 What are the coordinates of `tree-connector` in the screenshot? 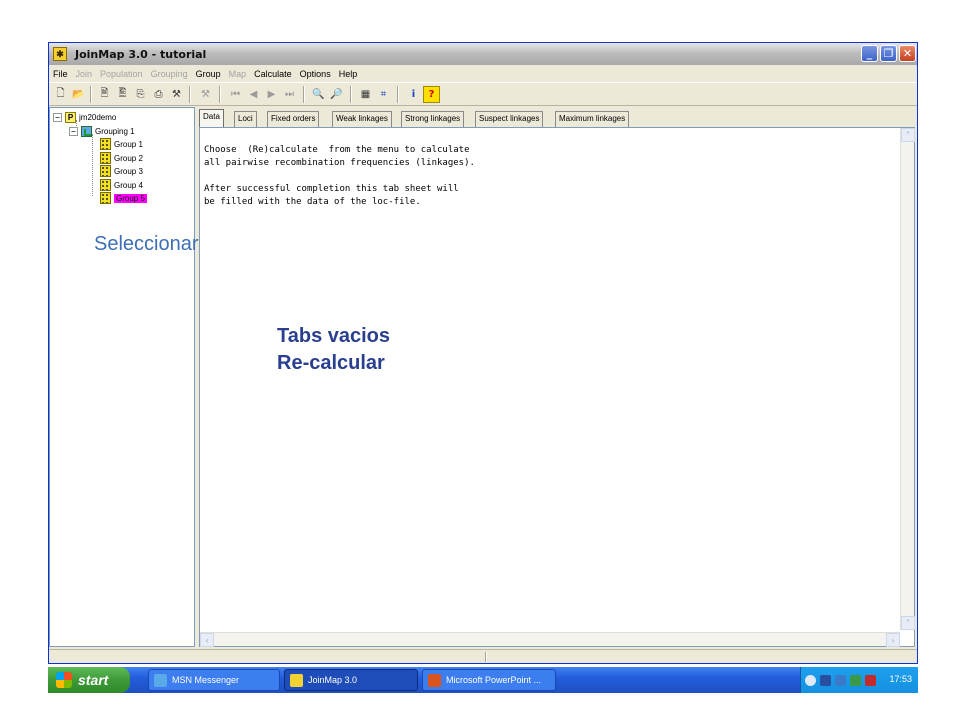 It's located at (92, 165).